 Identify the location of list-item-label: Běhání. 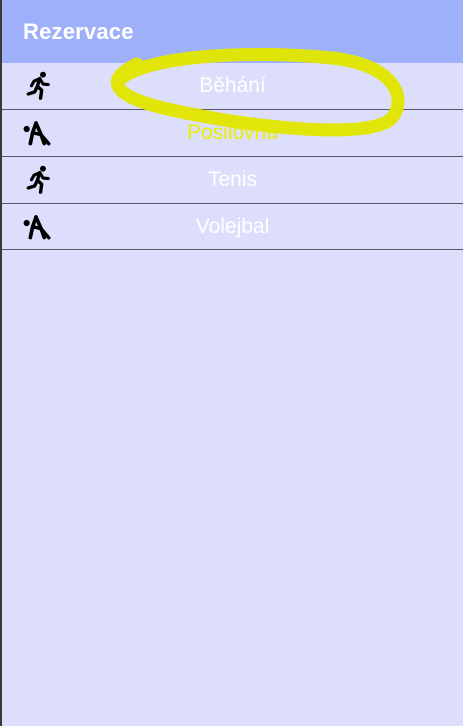
(232, 85).